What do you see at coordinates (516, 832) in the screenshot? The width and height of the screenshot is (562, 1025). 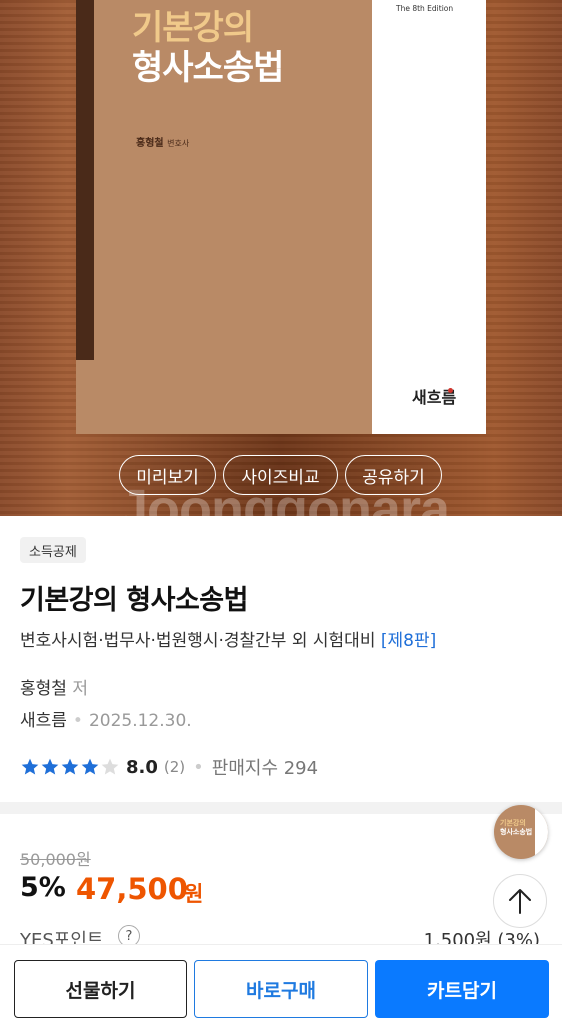 I see `thumb-title-line2: 형사소송법` at bounding box center [516, 832].